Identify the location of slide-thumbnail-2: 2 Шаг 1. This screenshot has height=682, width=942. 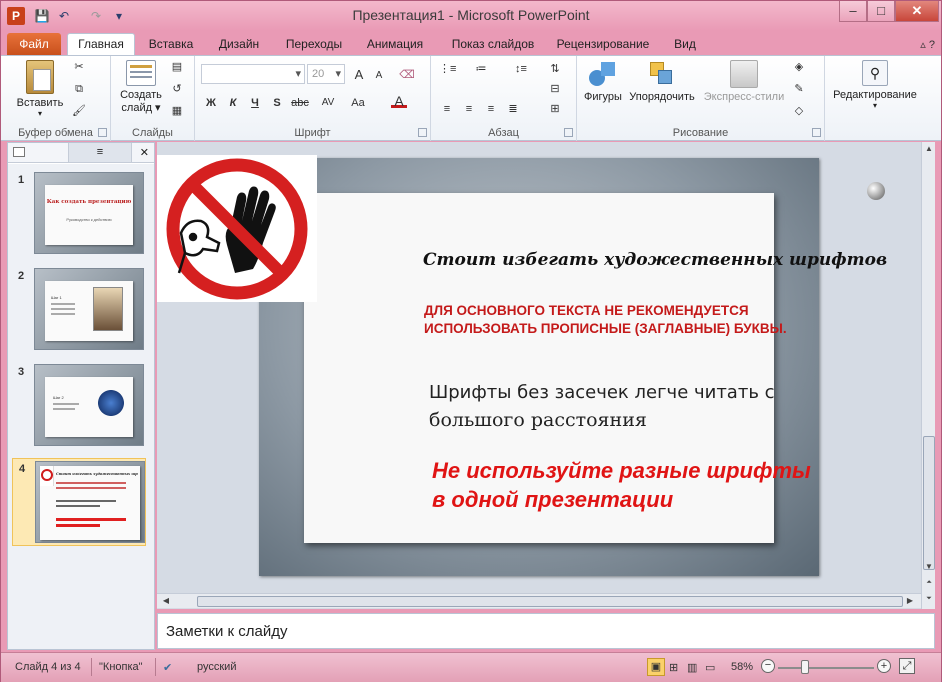
(79, 310).